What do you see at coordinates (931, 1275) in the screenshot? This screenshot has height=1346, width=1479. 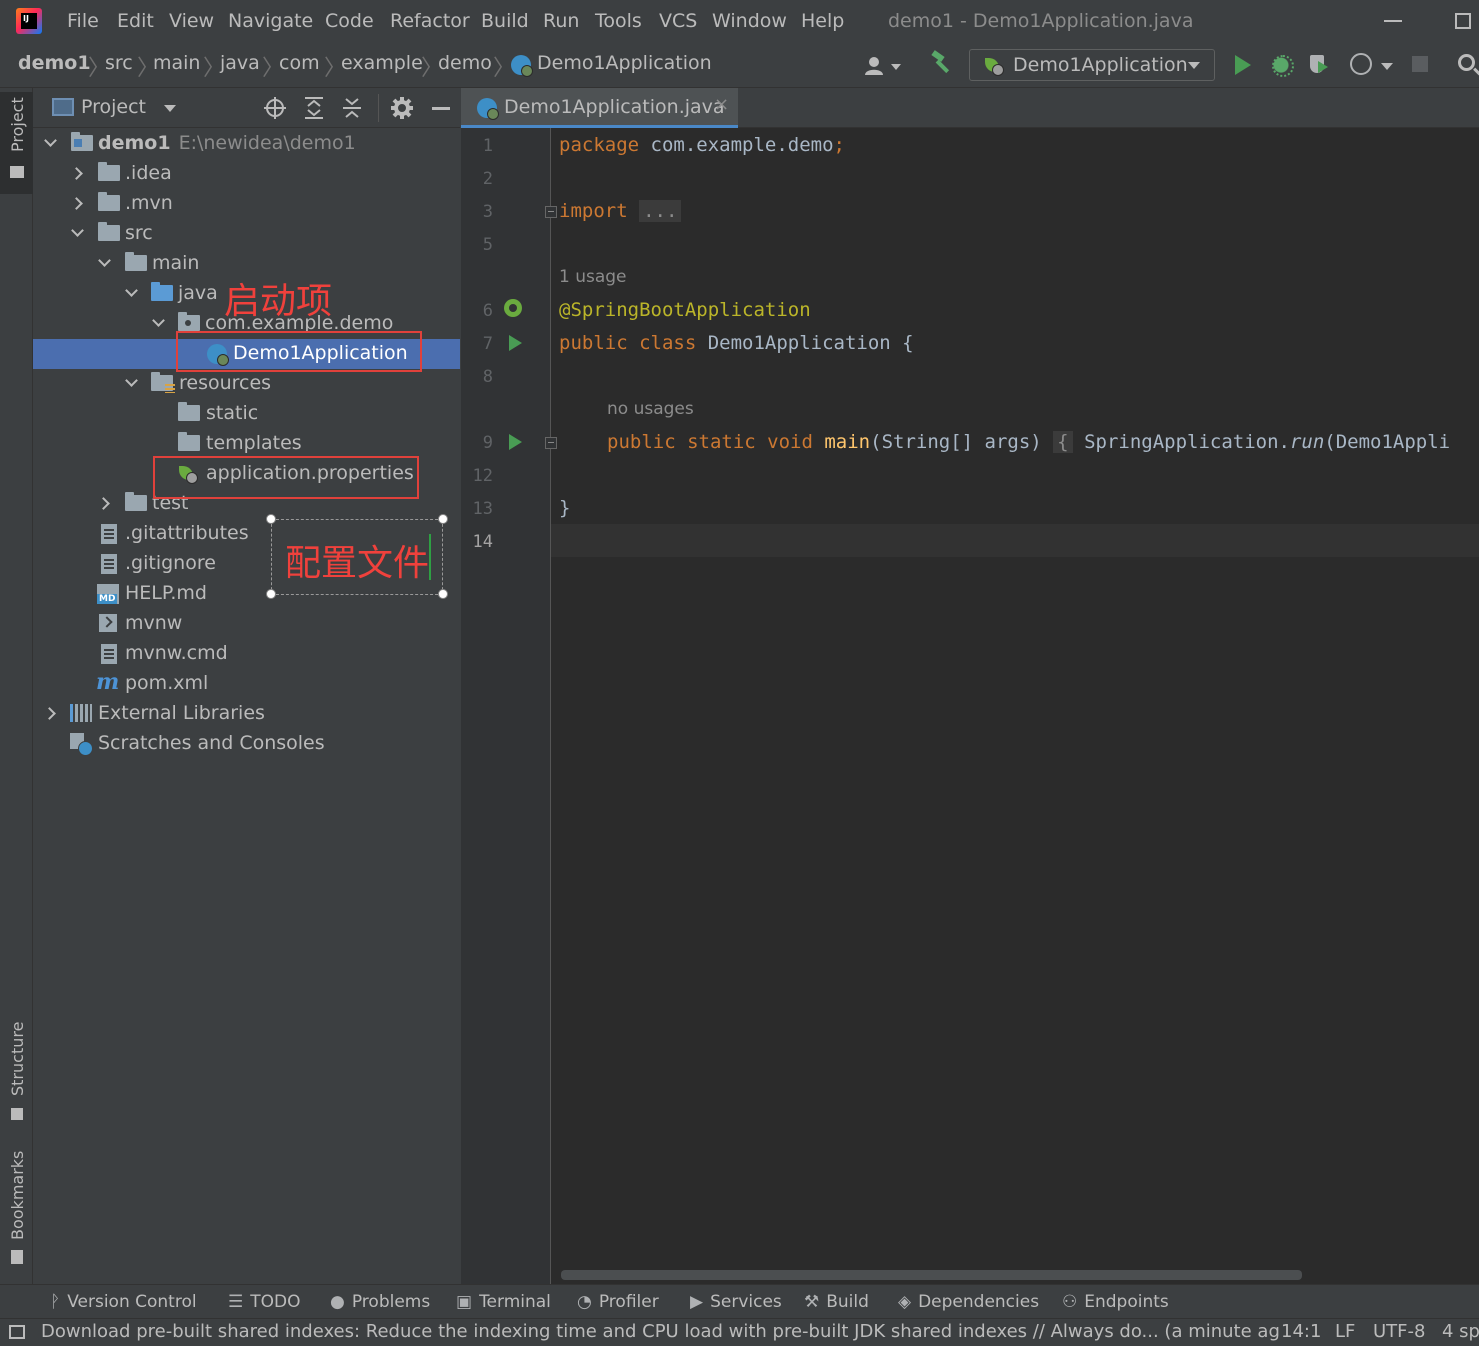 I see `horizontal-scrollbar` at bounding box center [931, 1275].